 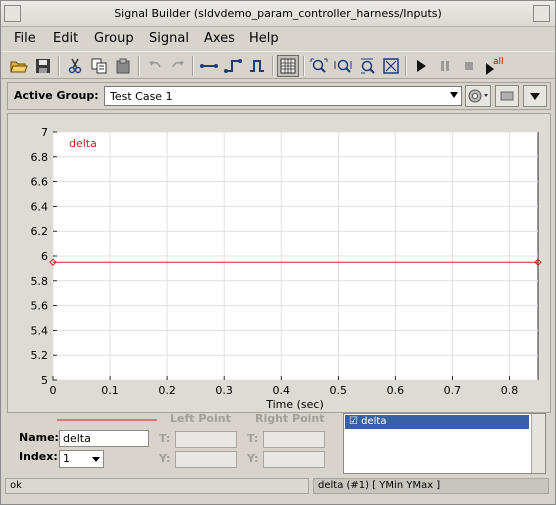 I want to click on menu-file: File, so click(x=25, y=38).